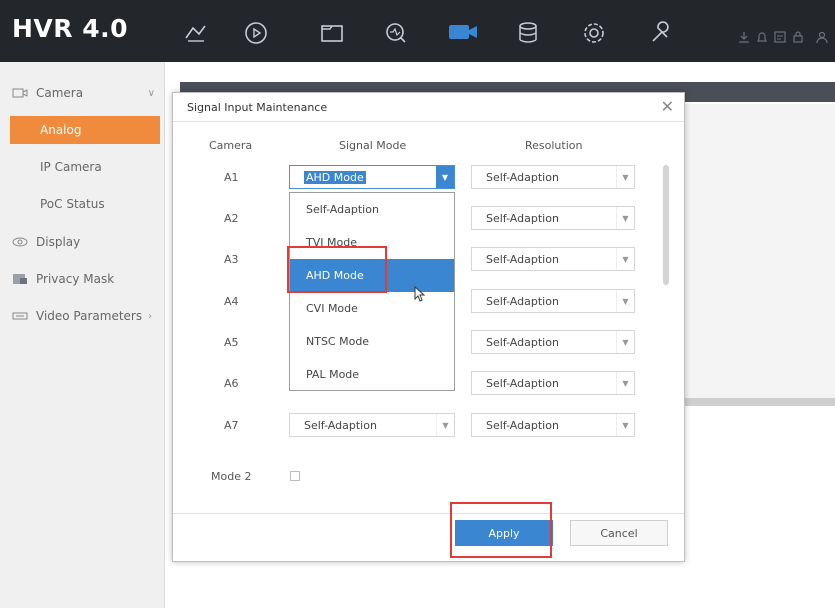 The image size is (835, 608). What do you see at coordinates (744, 36) in the screenshot?
I see `download-icon` at bounding box center [744, 36].